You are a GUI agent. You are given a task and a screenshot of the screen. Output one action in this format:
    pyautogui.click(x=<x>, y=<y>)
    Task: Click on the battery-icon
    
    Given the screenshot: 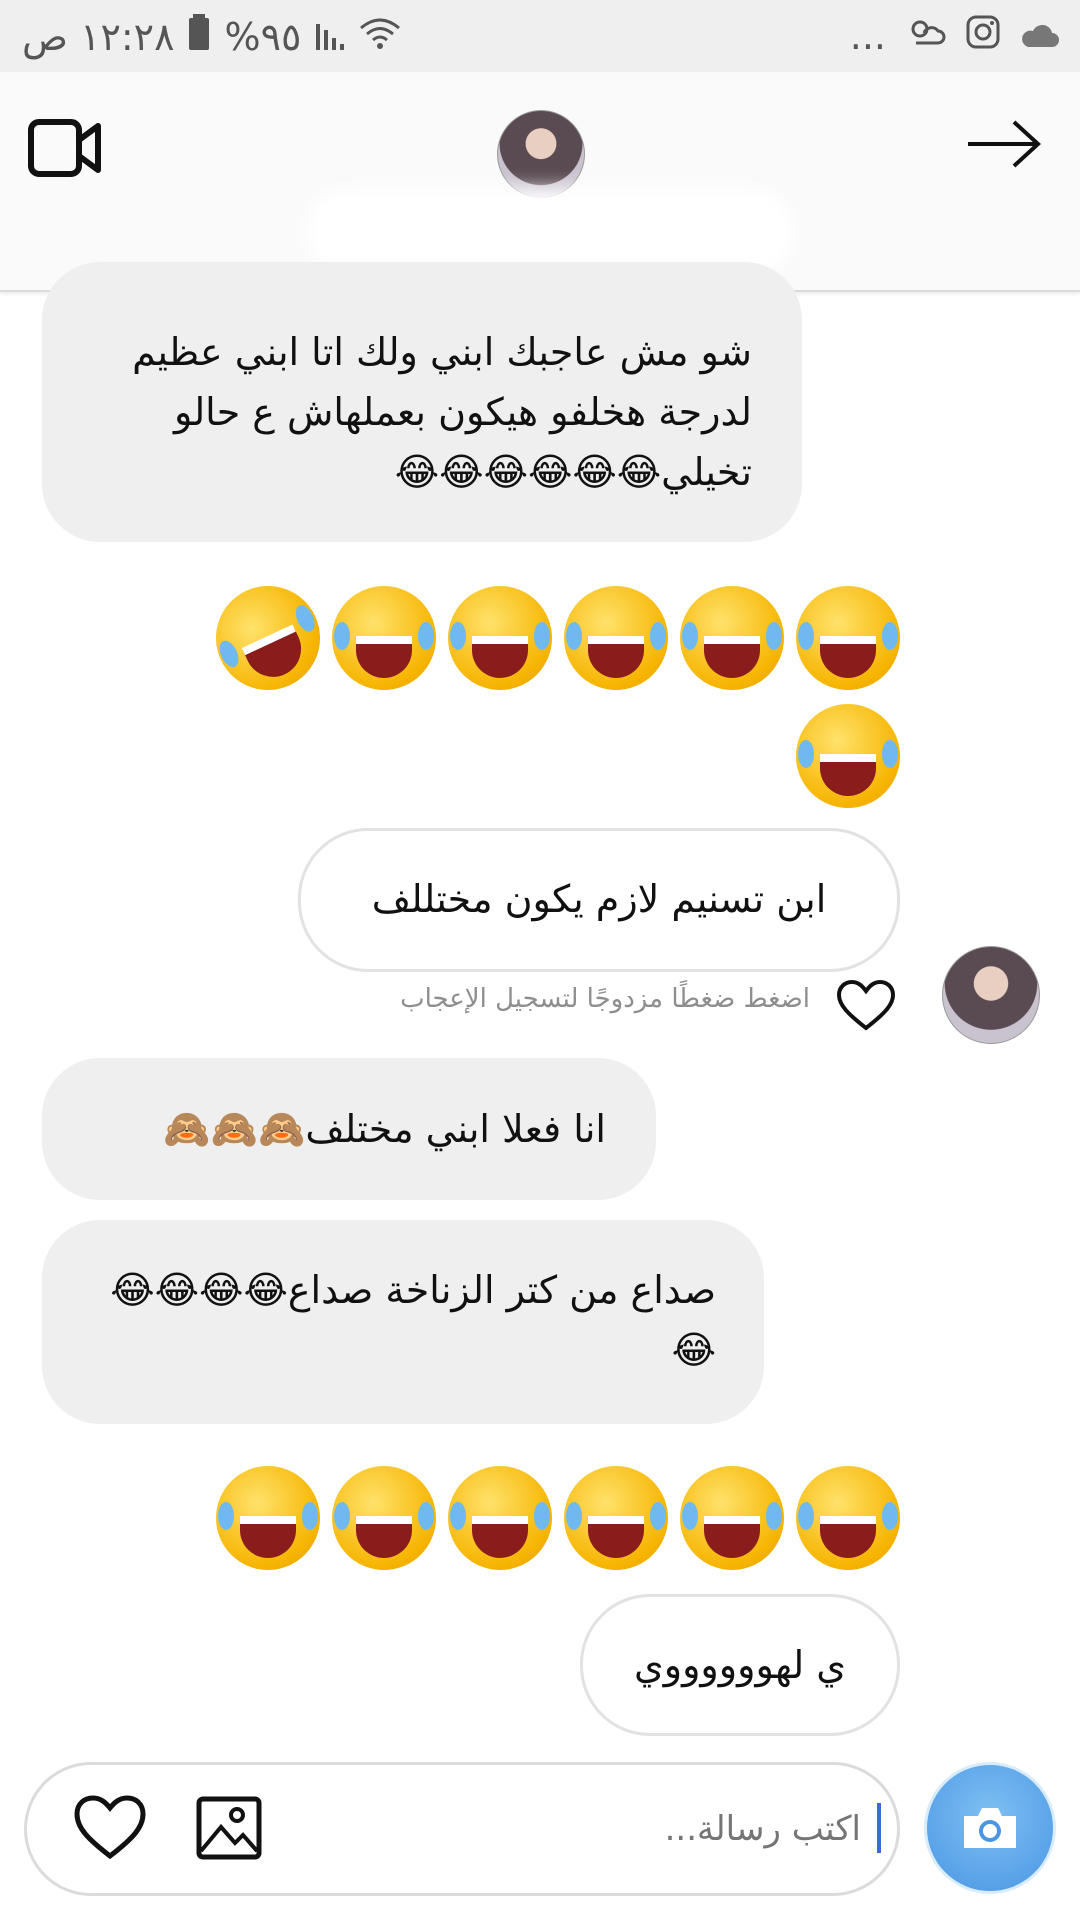 What is the action you would take?
    pyautogui.click(x=199, y=36)
    